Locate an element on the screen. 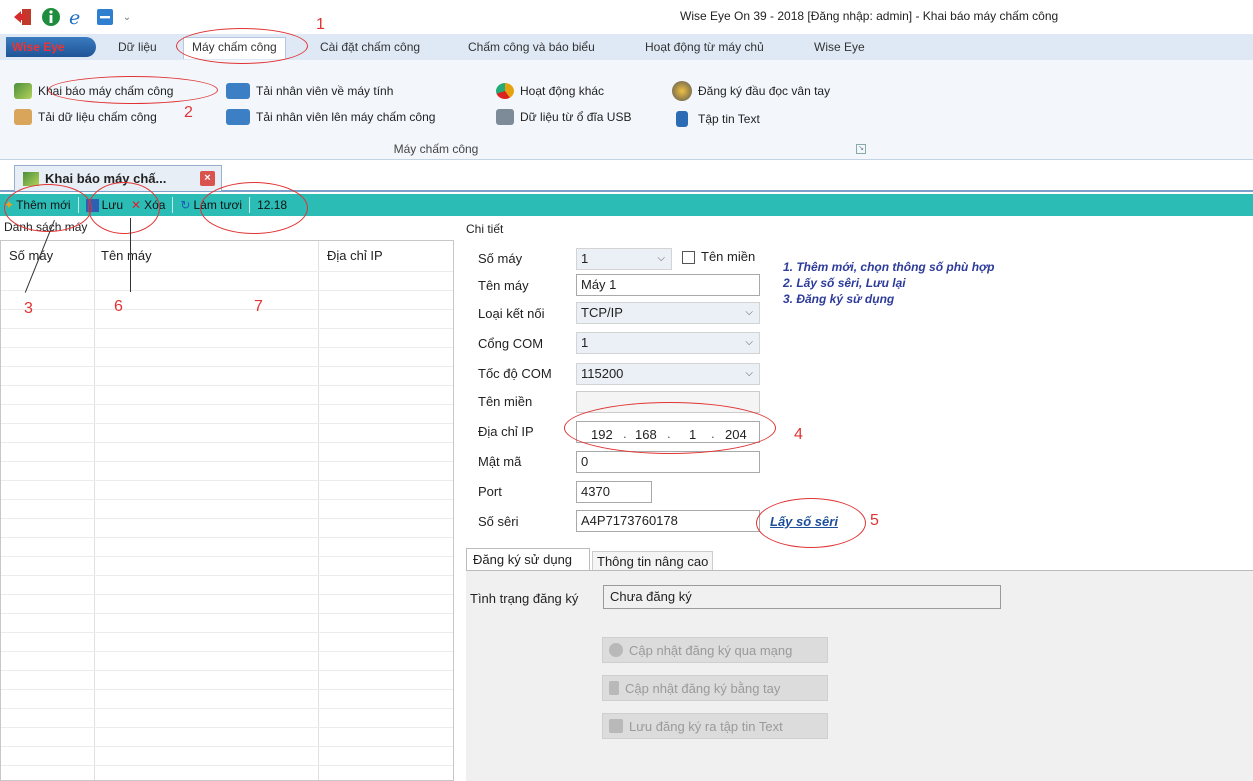 Image resolution: width=1253 pixels, height=781 pixels. fingerprint-icon is located at coordinates (682, 91).